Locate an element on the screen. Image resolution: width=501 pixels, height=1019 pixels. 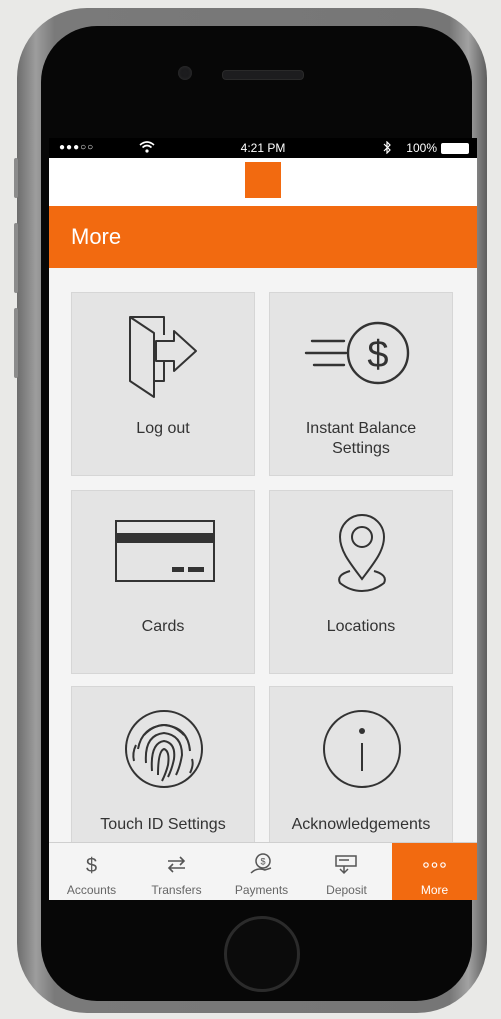
bluetooth-icon is located at coordinates (387, 148).